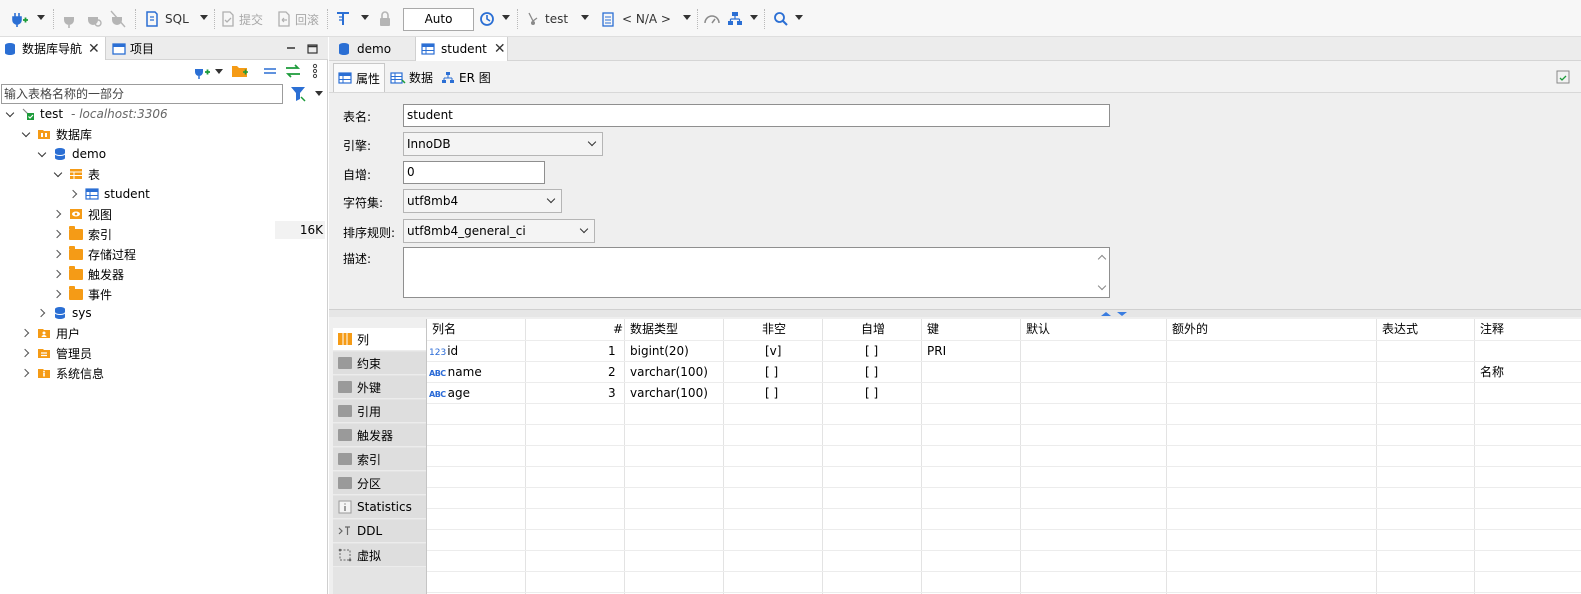  What do you see at coordinates (166, 19) in the screenshot?
I see `sql-editor-button: SQL` at bounding box center [166, 19].